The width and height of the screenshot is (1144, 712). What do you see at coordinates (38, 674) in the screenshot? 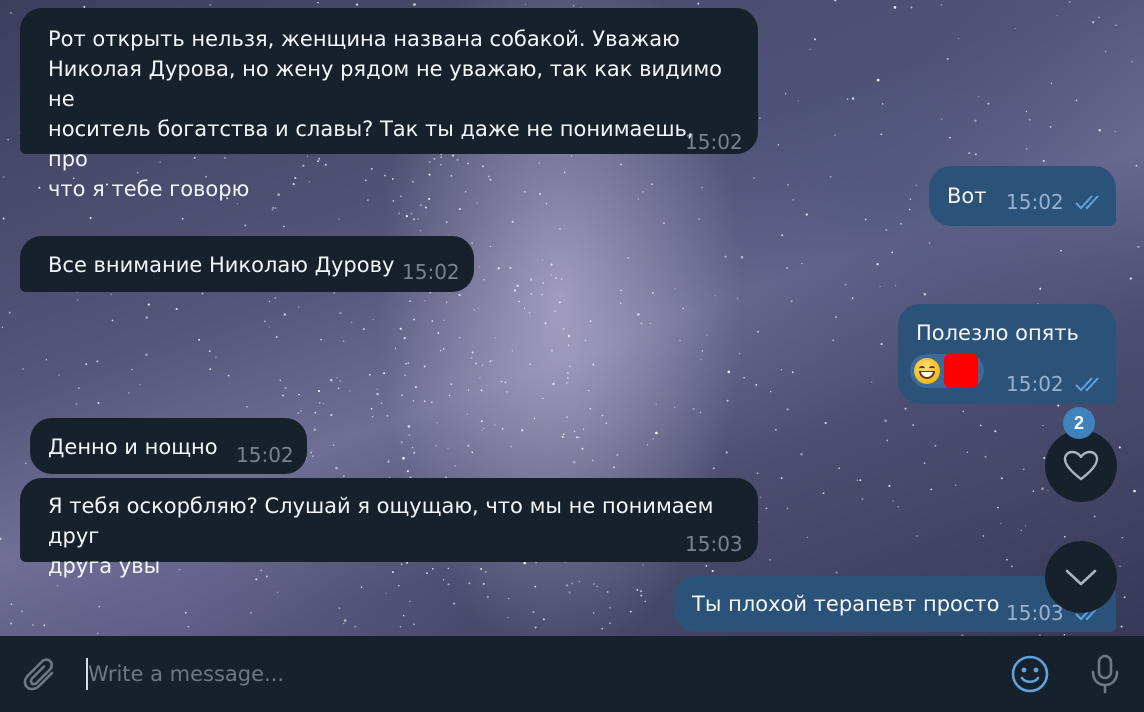
I see `paperclip-icon` at bounding box center [38, 674].